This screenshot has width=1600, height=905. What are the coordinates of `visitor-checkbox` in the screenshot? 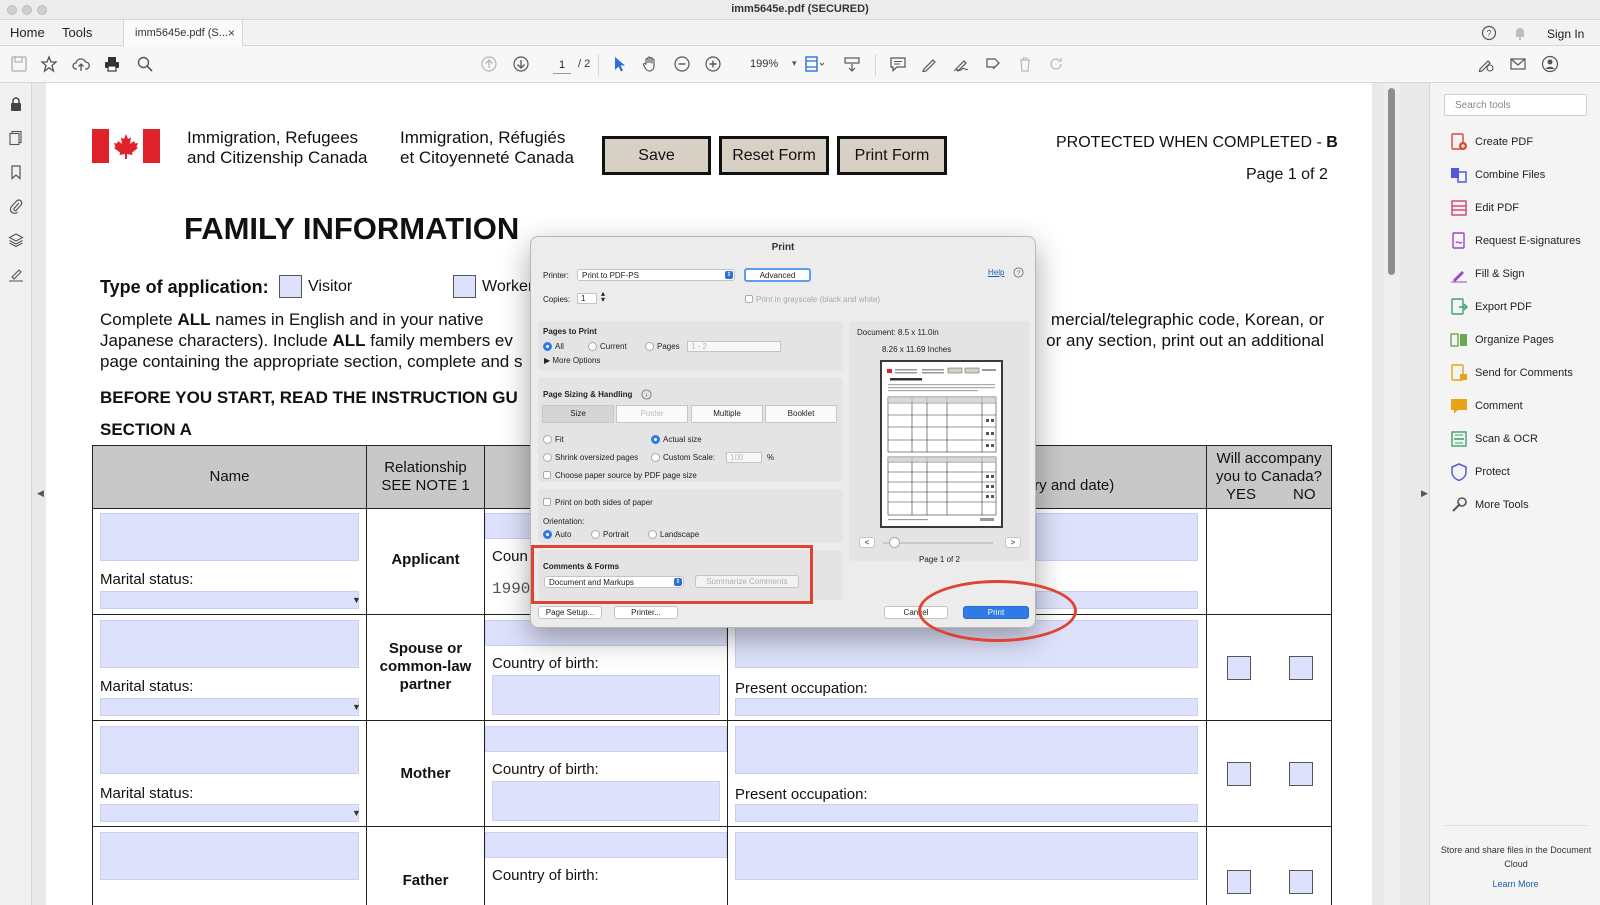 It's located at (290, 286).